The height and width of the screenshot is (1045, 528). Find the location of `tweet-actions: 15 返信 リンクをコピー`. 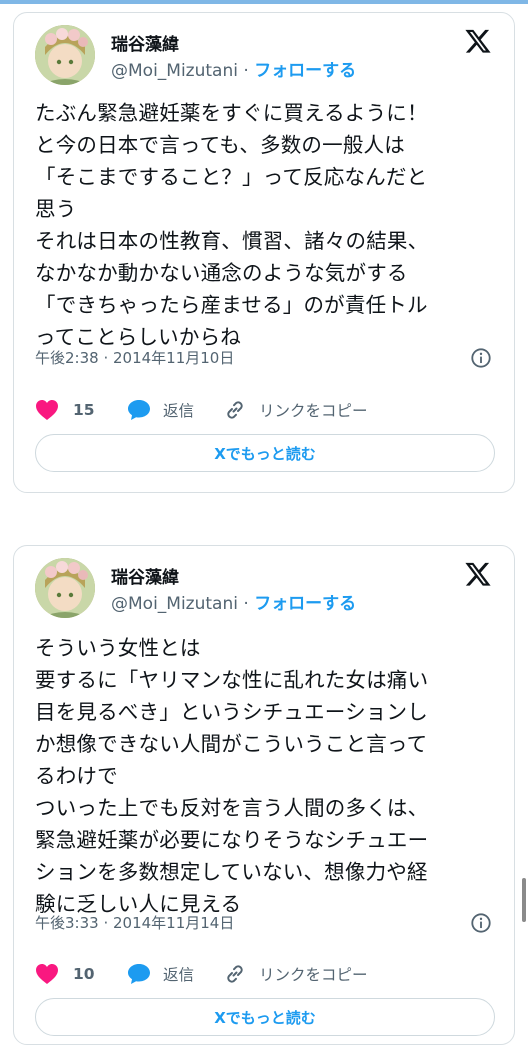

tweet-actions: 15 返信 リンクをコピー is located at coordinates (265, 410).